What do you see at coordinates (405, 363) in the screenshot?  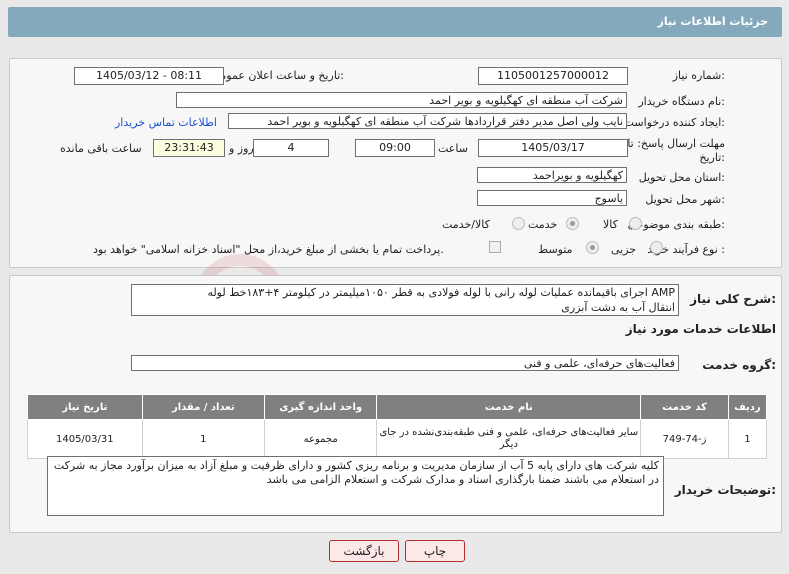 I see `service-group-field: فعالیت‌های حرفه‌ای، علمی و فنی` at bounding box center [405, 363].